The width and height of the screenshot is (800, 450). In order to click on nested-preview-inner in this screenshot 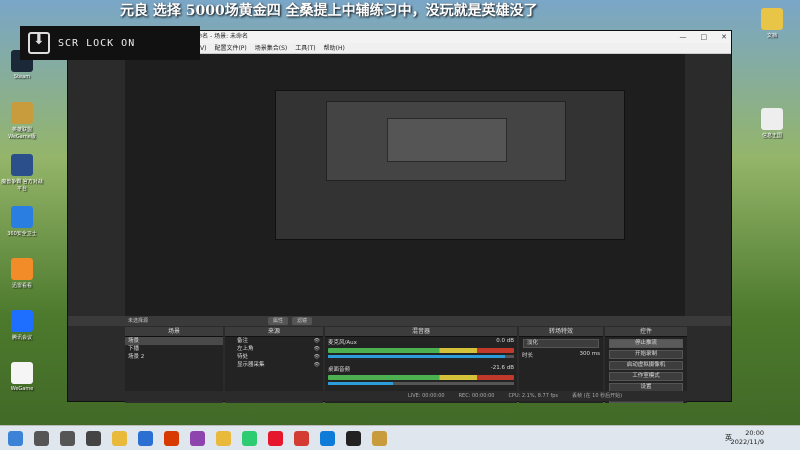, I will do `click(446, 141)`.